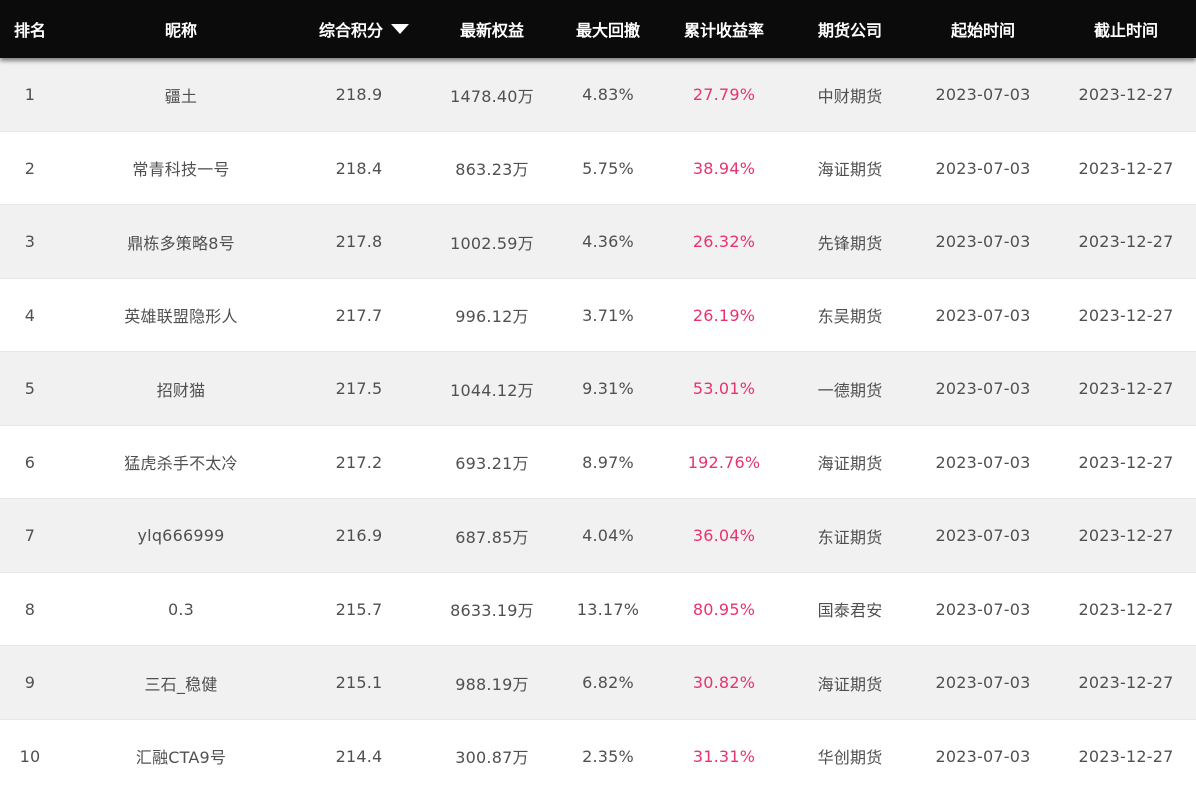  What do you see at coordinates (850, 243) in the screenshot?
I see `broker-cell: 先锋期货` at bounding box center [850, 243].